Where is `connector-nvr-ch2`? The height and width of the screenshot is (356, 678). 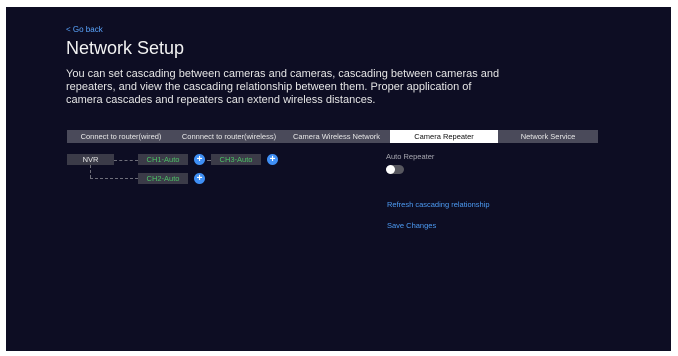 connector-nvr-ch2 is located at coordinates (114, 178).